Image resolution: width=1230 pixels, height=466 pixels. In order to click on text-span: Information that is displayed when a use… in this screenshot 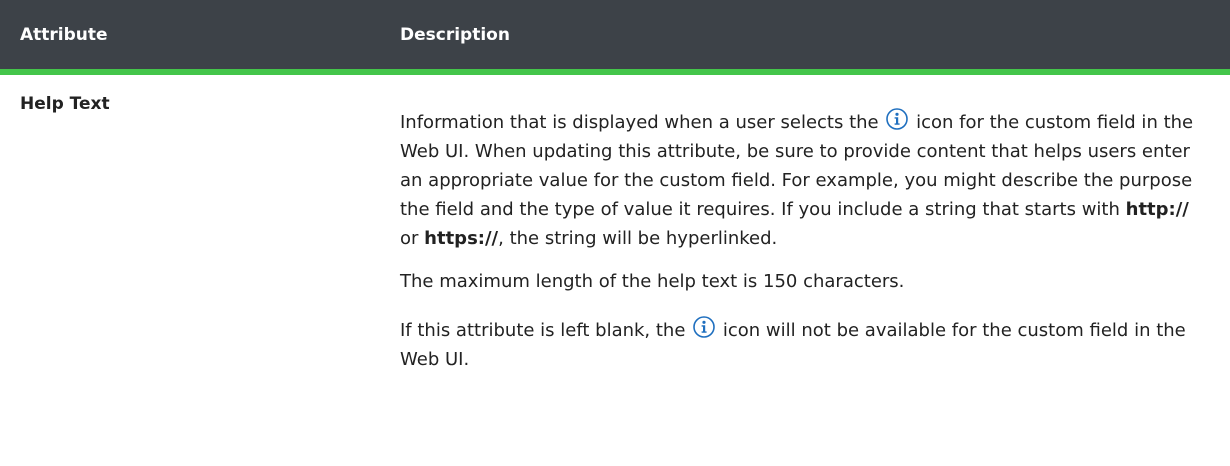, I will do `click(639, 122)`.